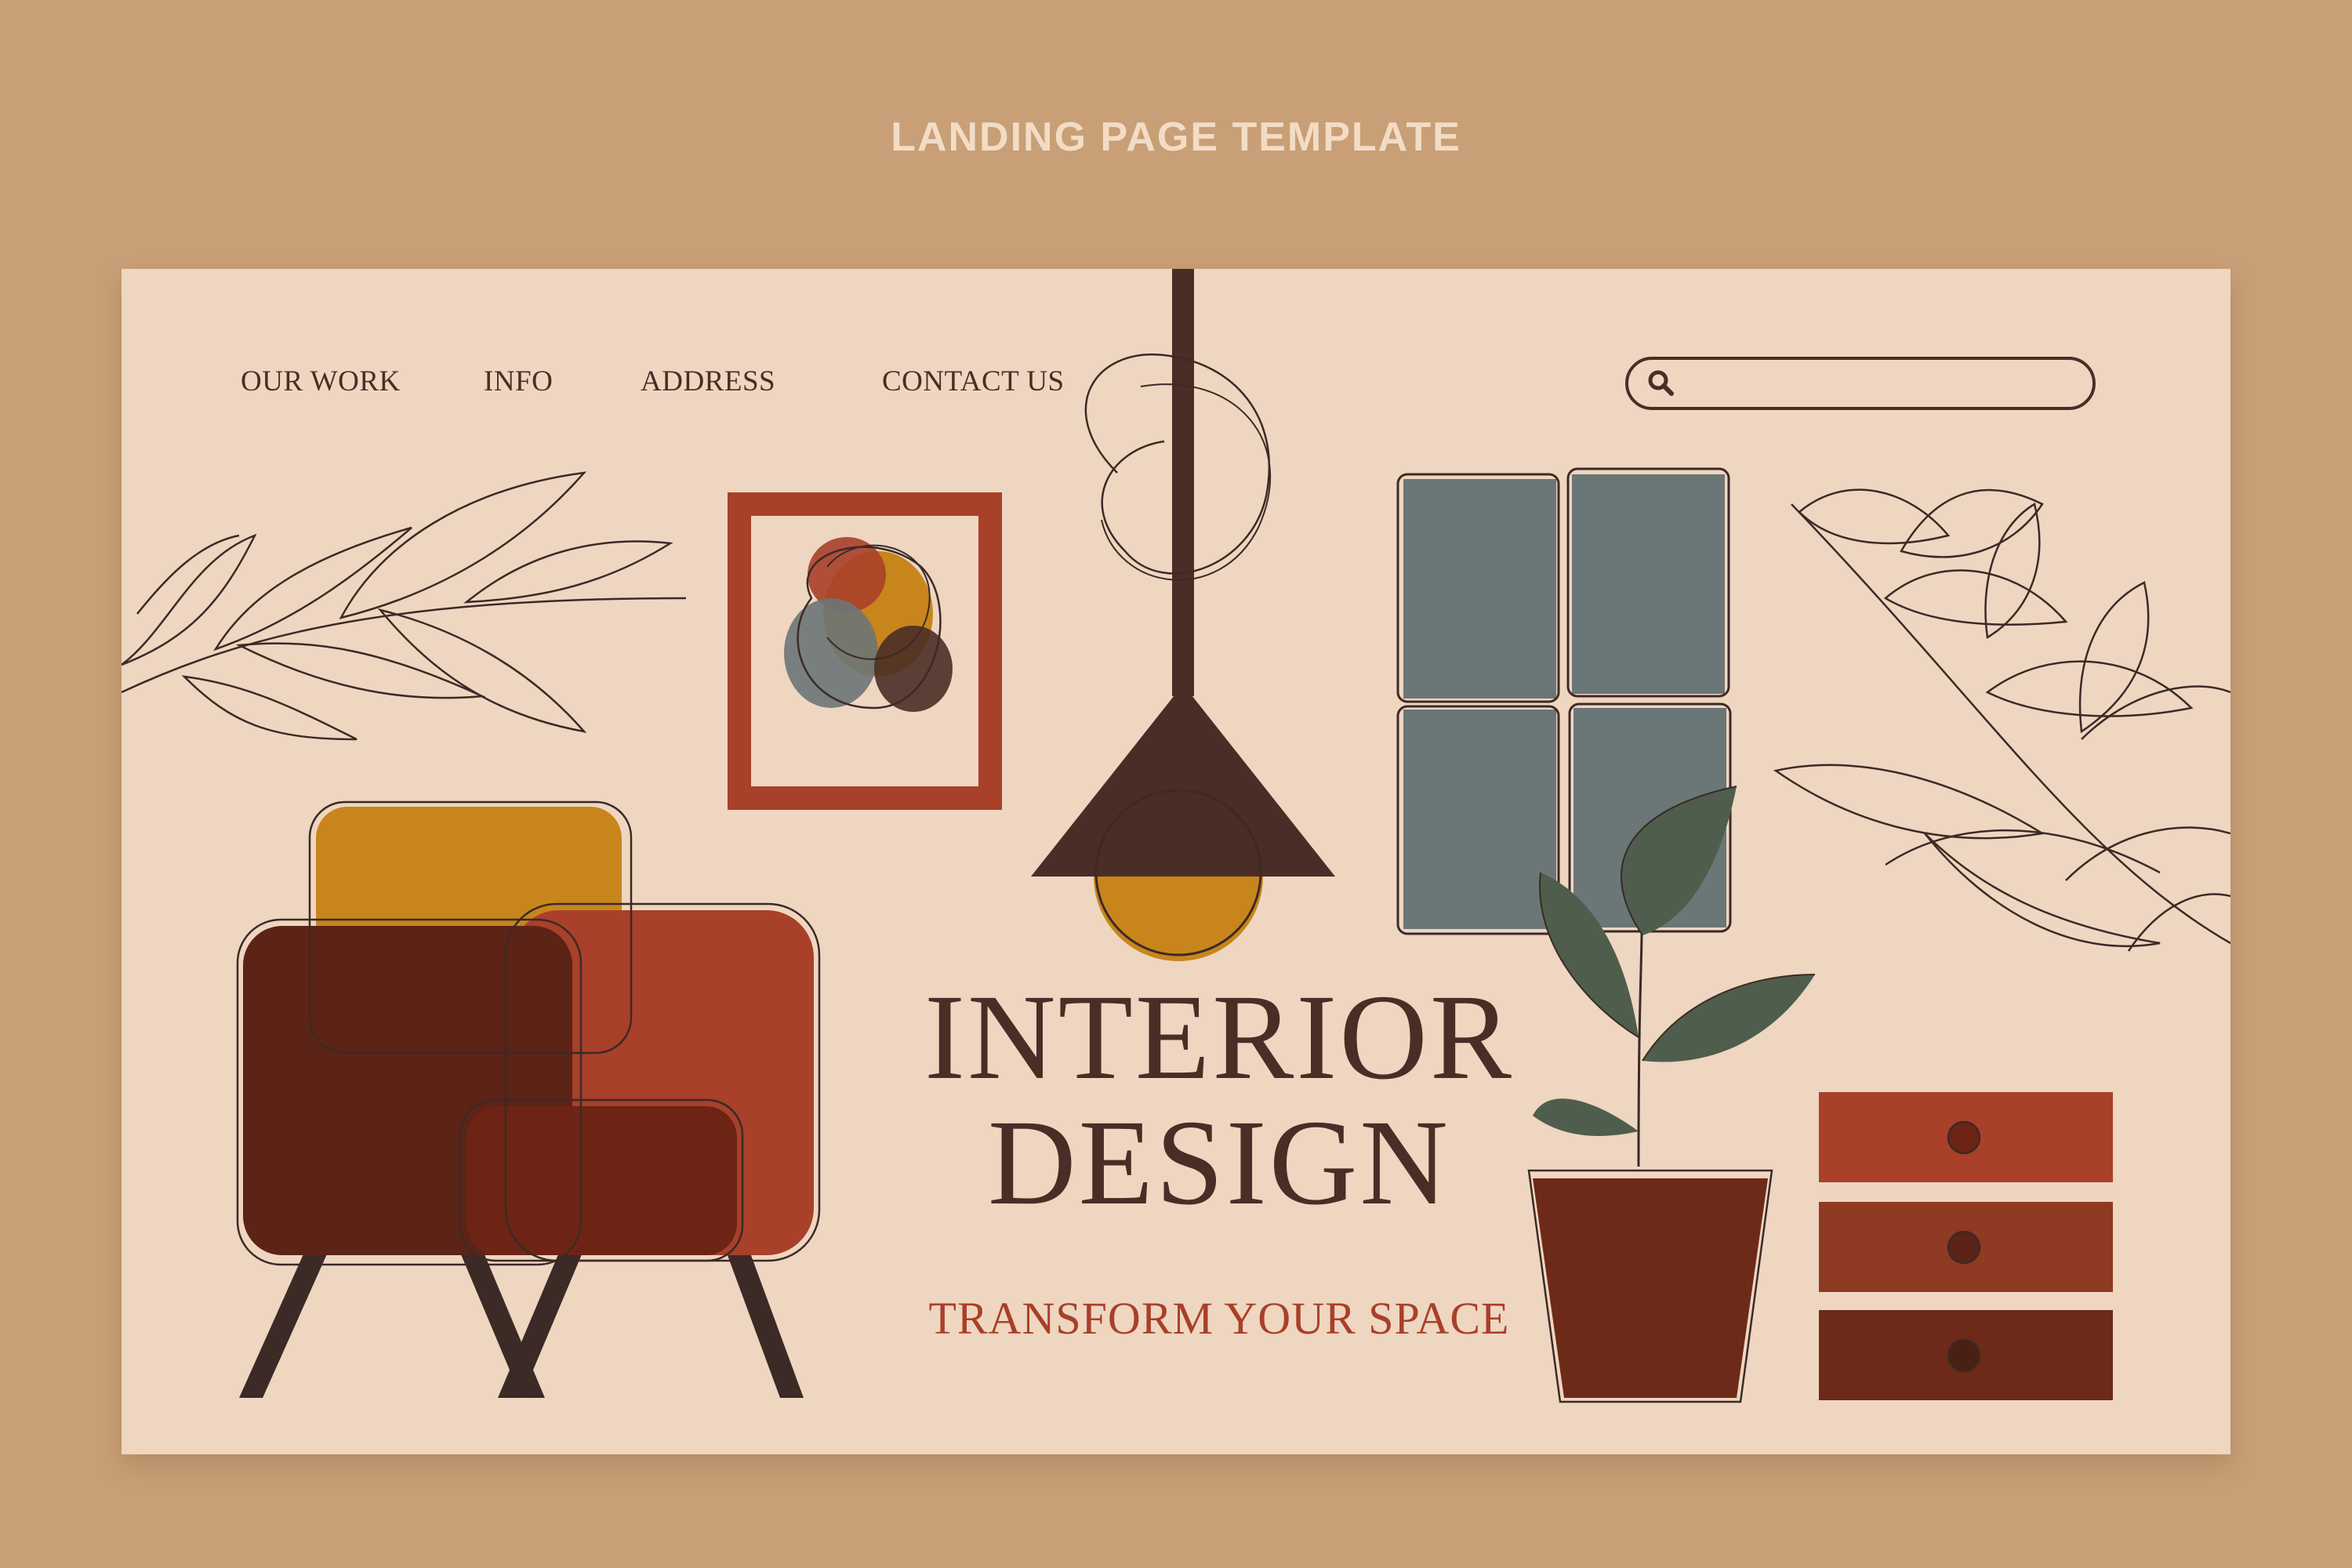 The height and width of the screenshot is (1568, 2352). I want to click on search-input, so click(1889, 383).